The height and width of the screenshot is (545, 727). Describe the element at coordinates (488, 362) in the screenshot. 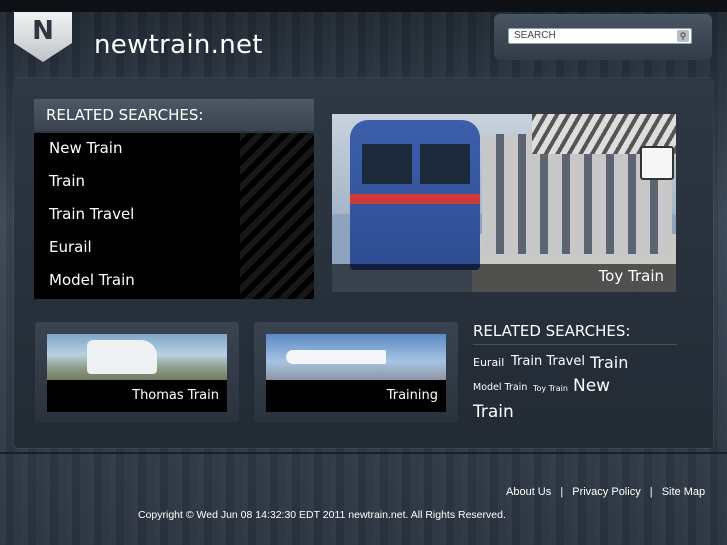

I see `cloud-link-eurail: Eurail` at that location.